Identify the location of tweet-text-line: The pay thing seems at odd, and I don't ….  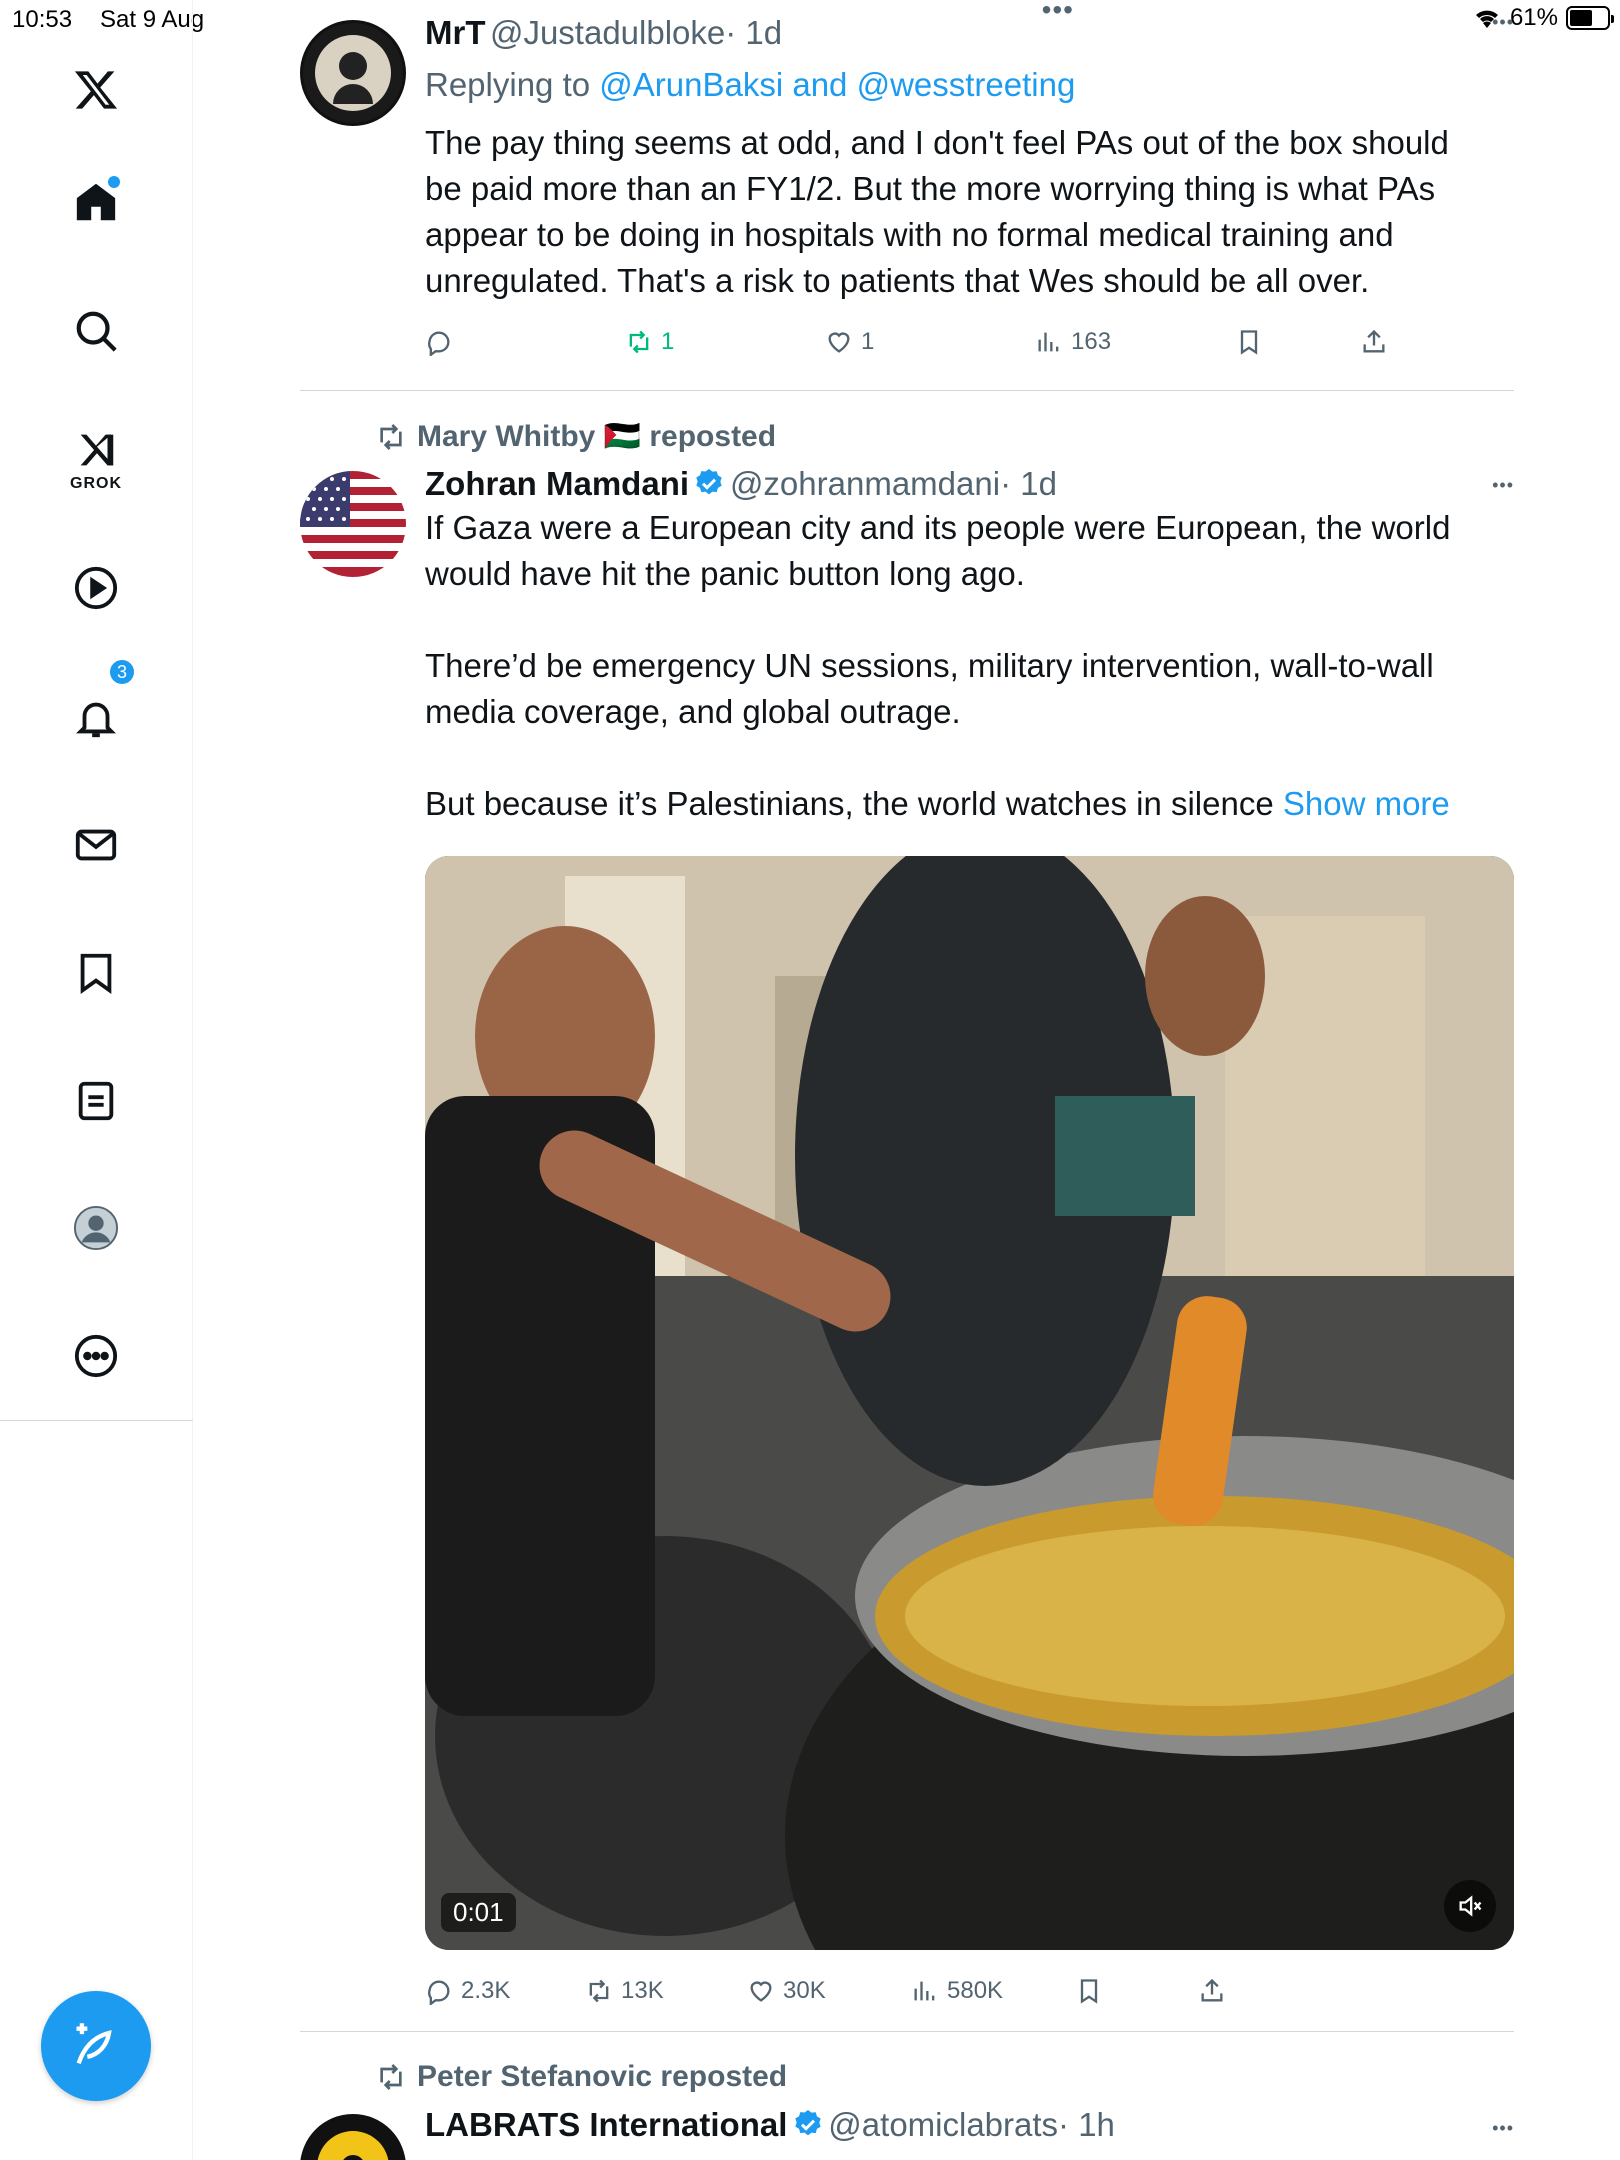
(937, 142).